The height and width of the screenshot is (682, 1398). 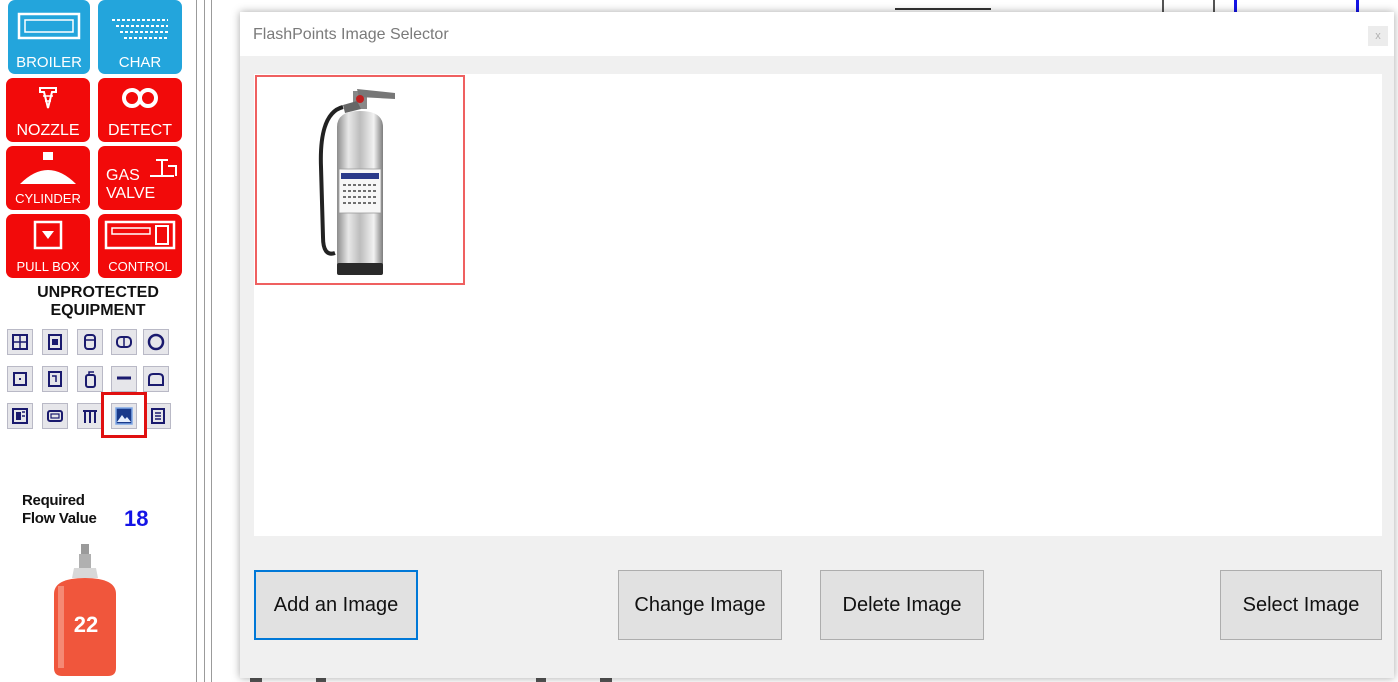 What do you see at coordinates (98, 310) in the screenshot?
I see `unprotected-heading-line2: EQUIPMENT` at bounding box center [98, 310].